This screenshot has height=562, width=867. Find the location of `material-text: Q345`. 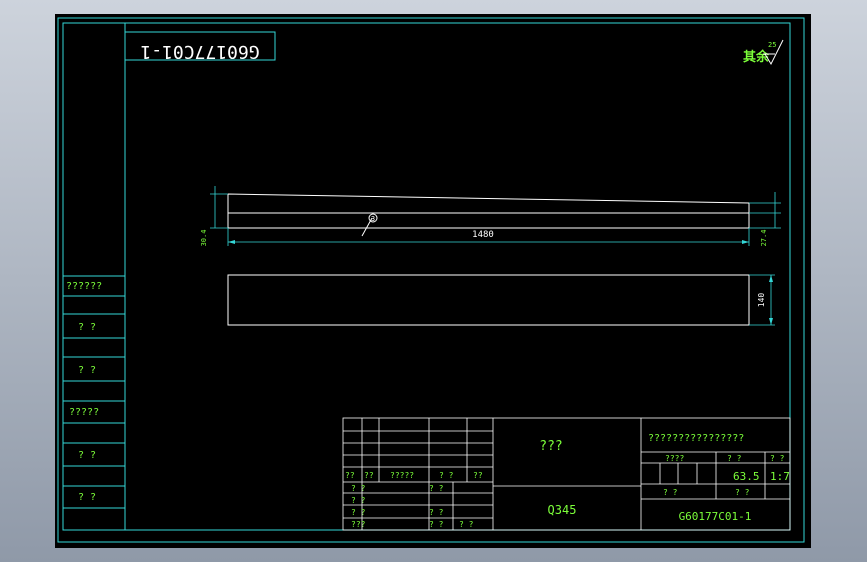

material-text: Q345 is located at coordinates (562, 510).